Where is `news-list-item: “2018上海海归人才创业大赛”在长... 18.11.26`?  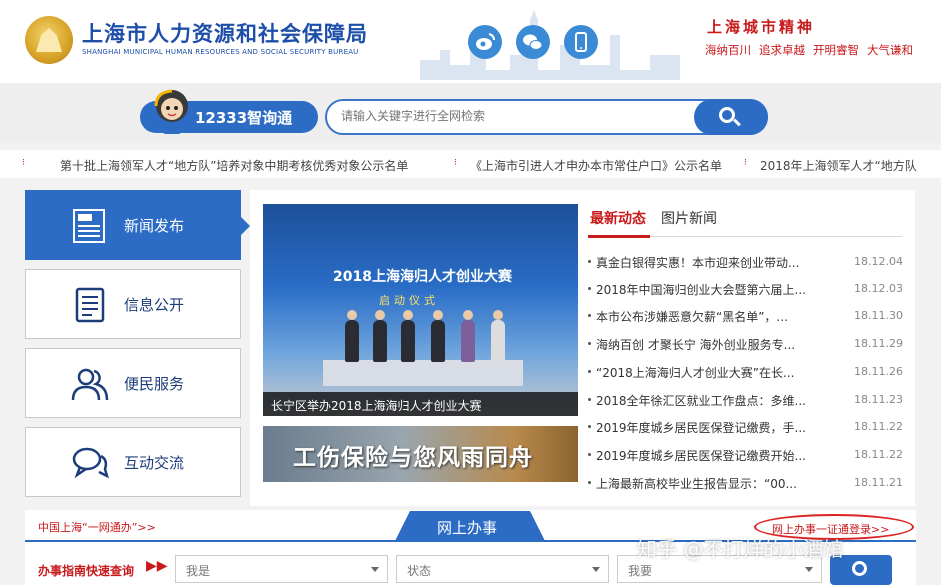 news-list-item: “2018上海海归人才创业大赛”在长... 18.11.26 is located at coordinates (746, 372).